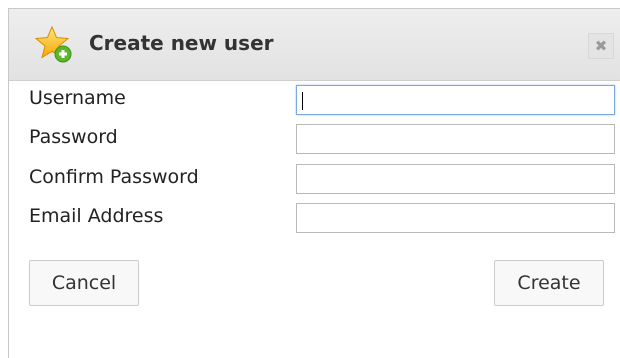 The height and width of the screenshot is (358, 620). I want to click on close-button: ✖, so click(601, 46).